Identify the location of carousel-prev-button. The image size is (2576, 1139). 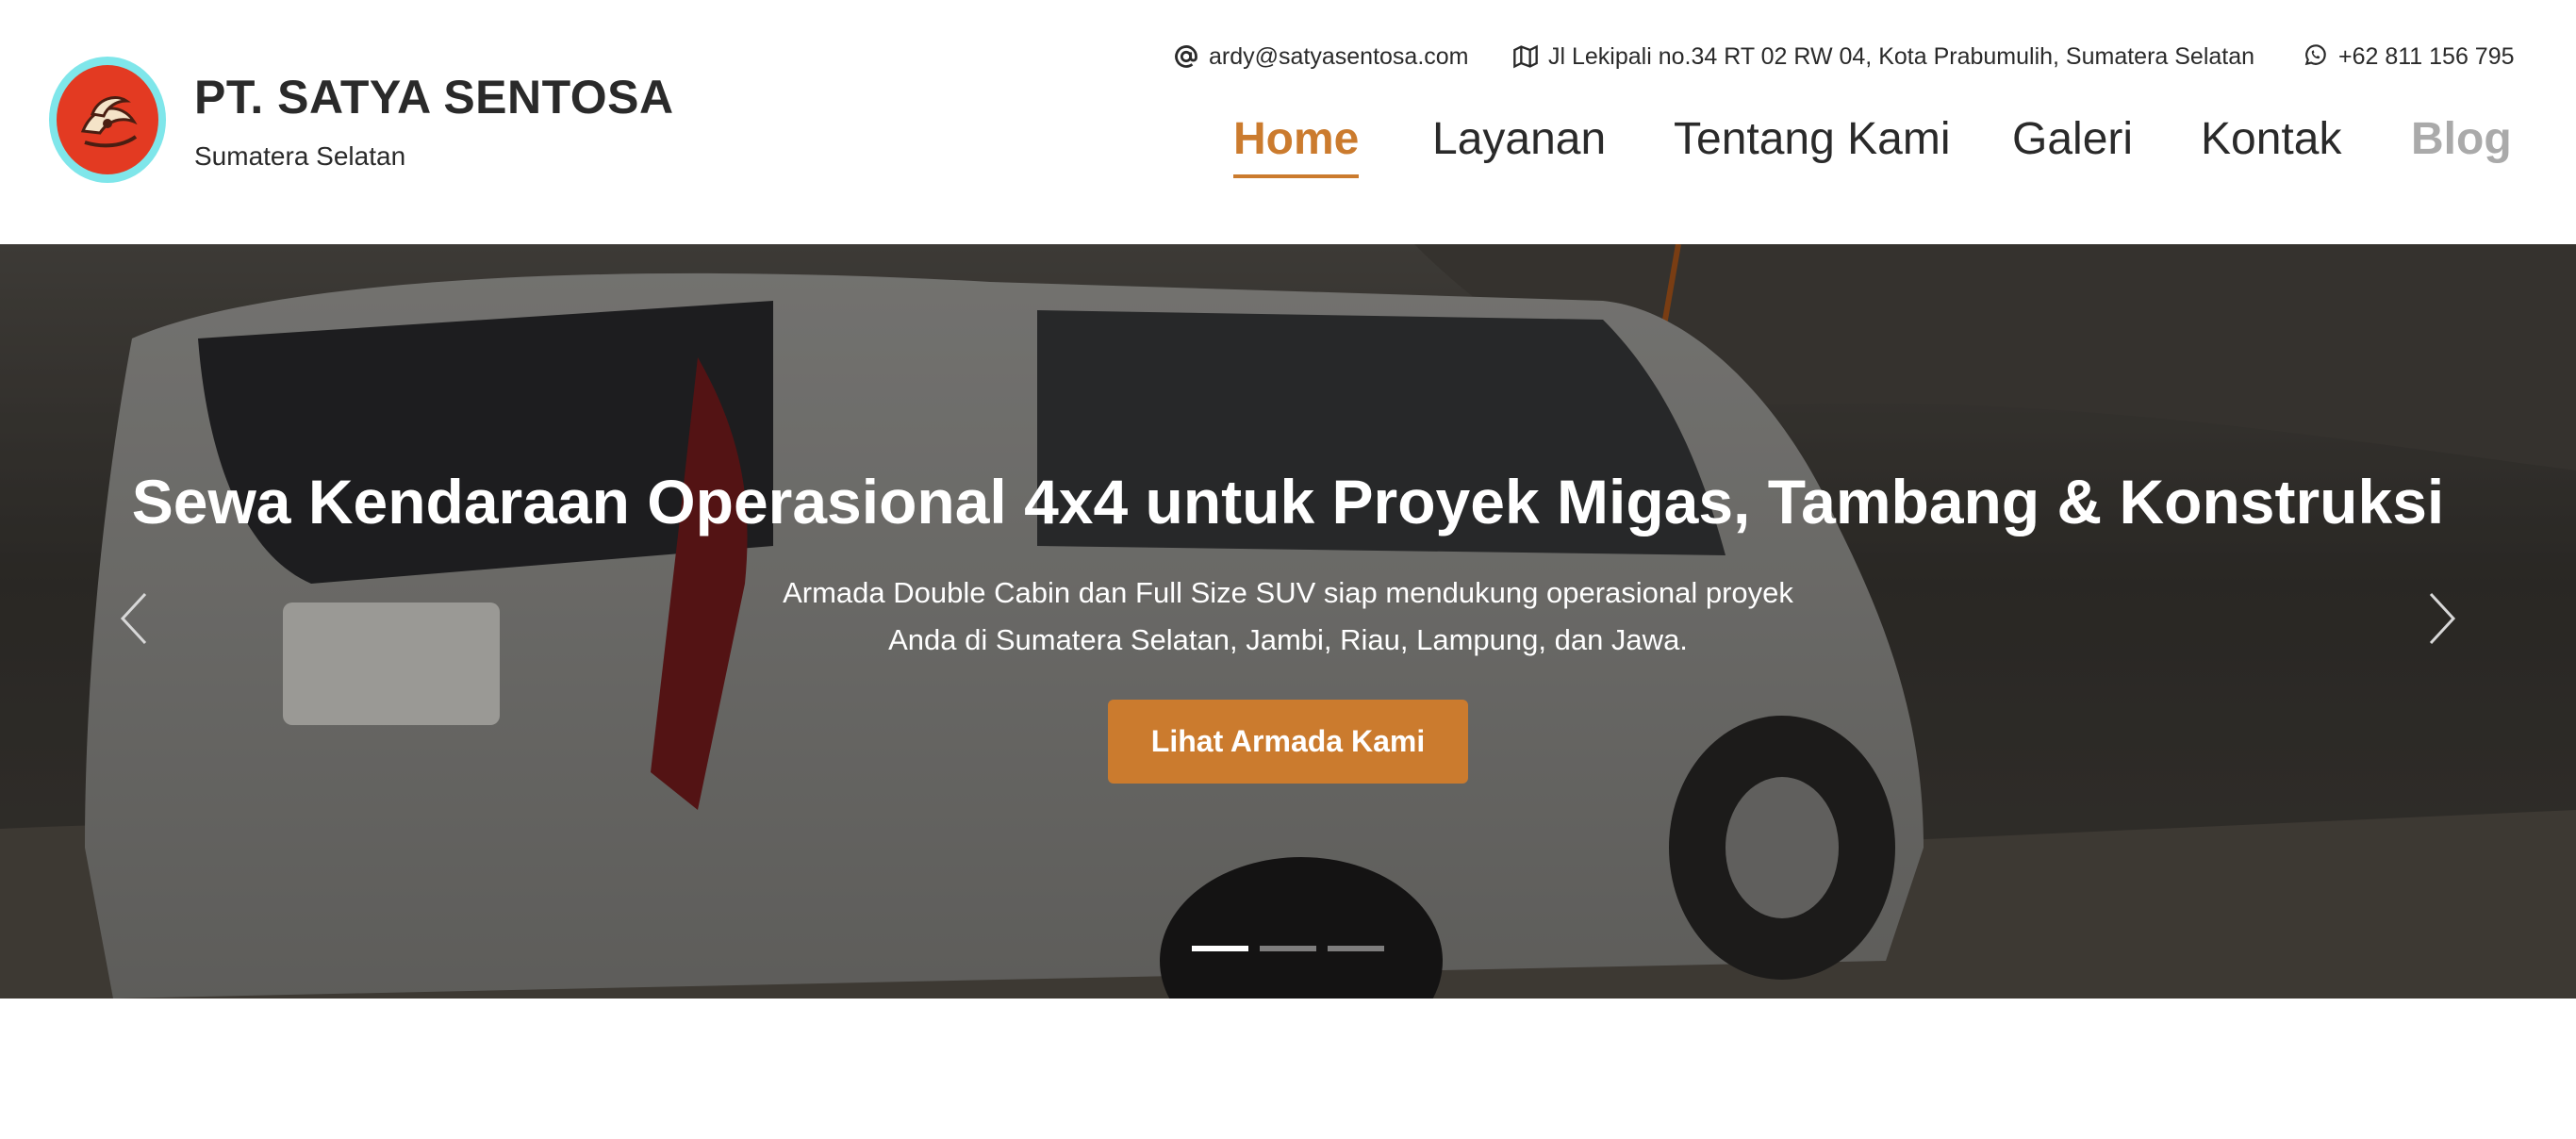
(134, 618).